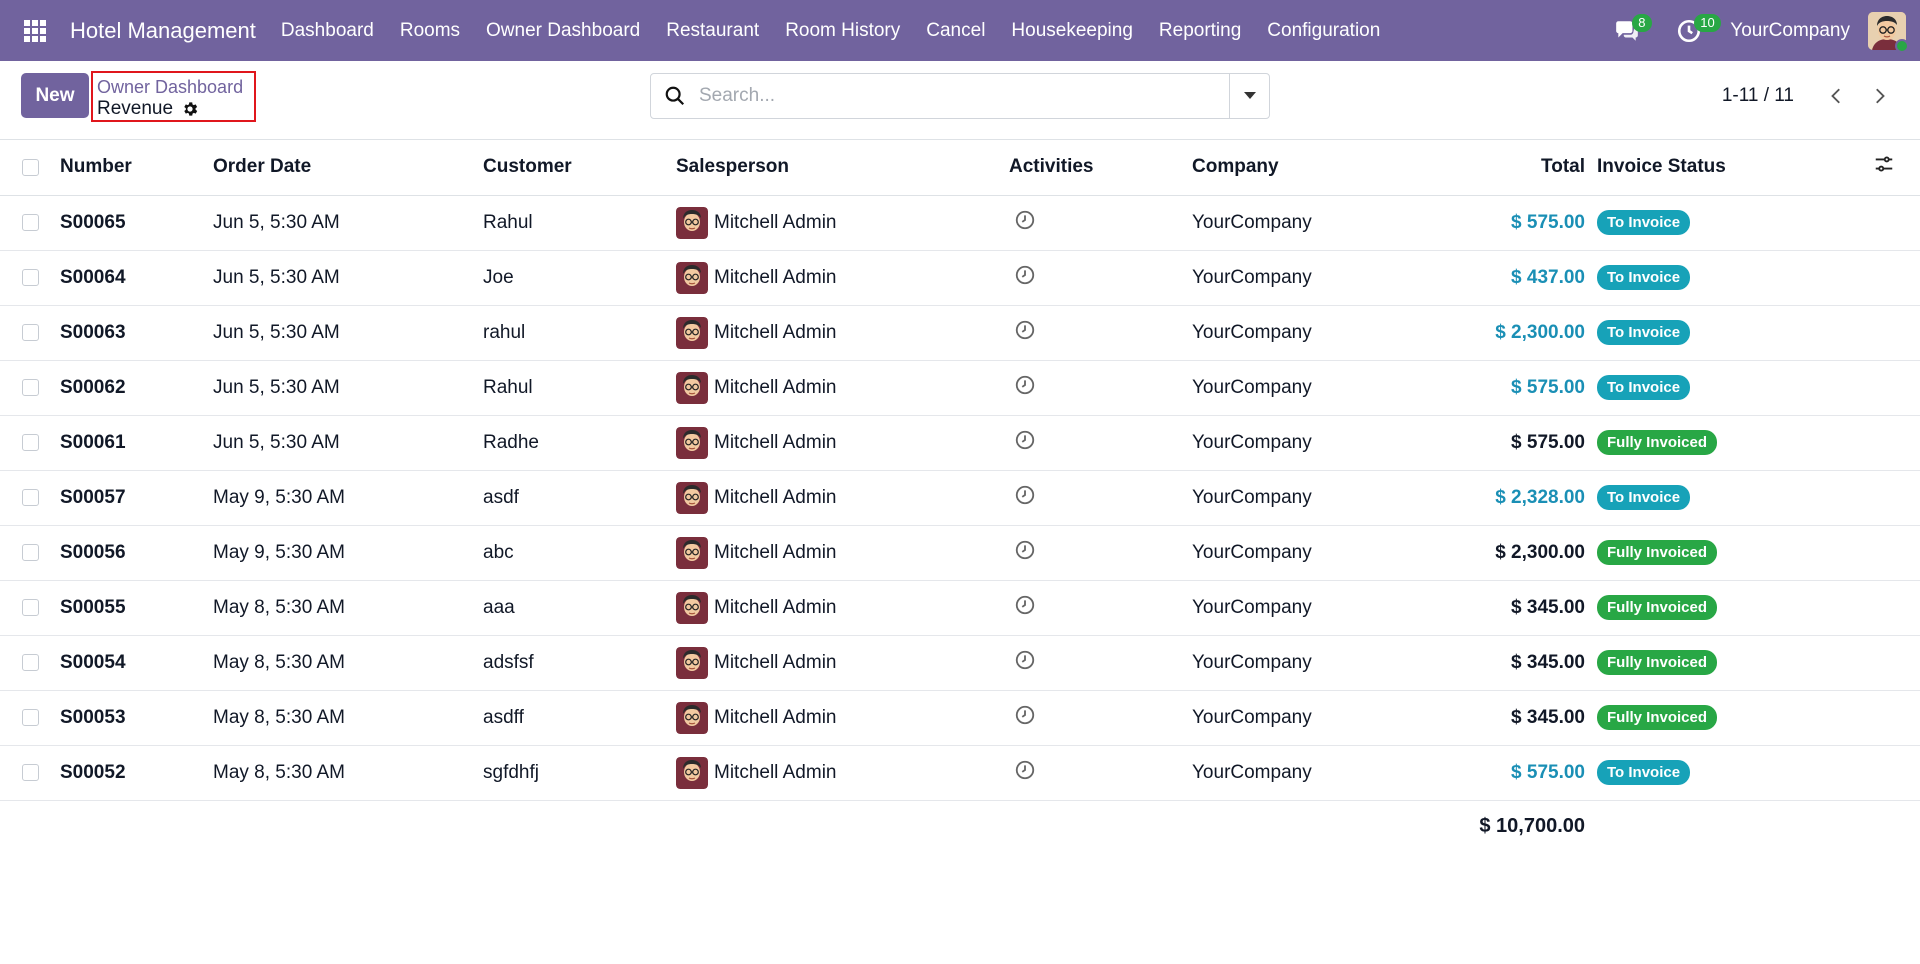 This screenshot has height=964, width=1920. Describe the element at coordinates (130, 168) in the screenshot. I see `col-number: Number` at that location.